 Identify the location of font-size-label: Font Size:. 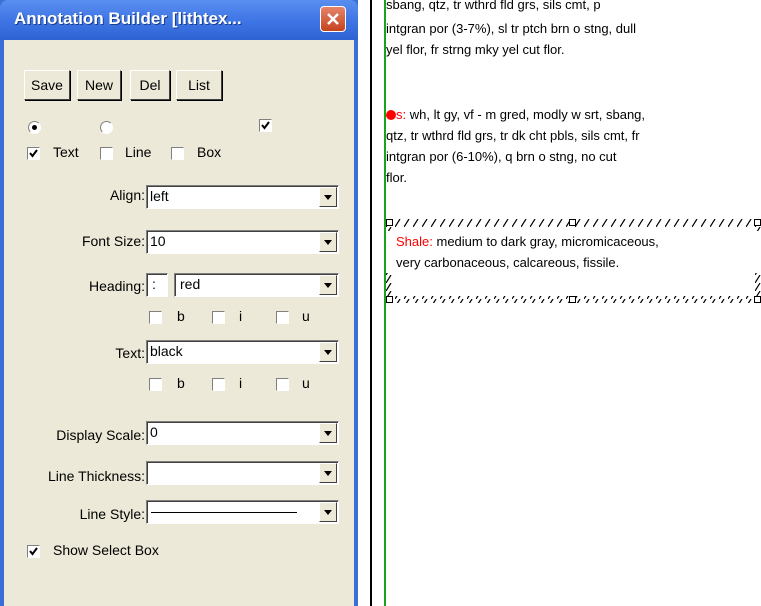
(113, 241).